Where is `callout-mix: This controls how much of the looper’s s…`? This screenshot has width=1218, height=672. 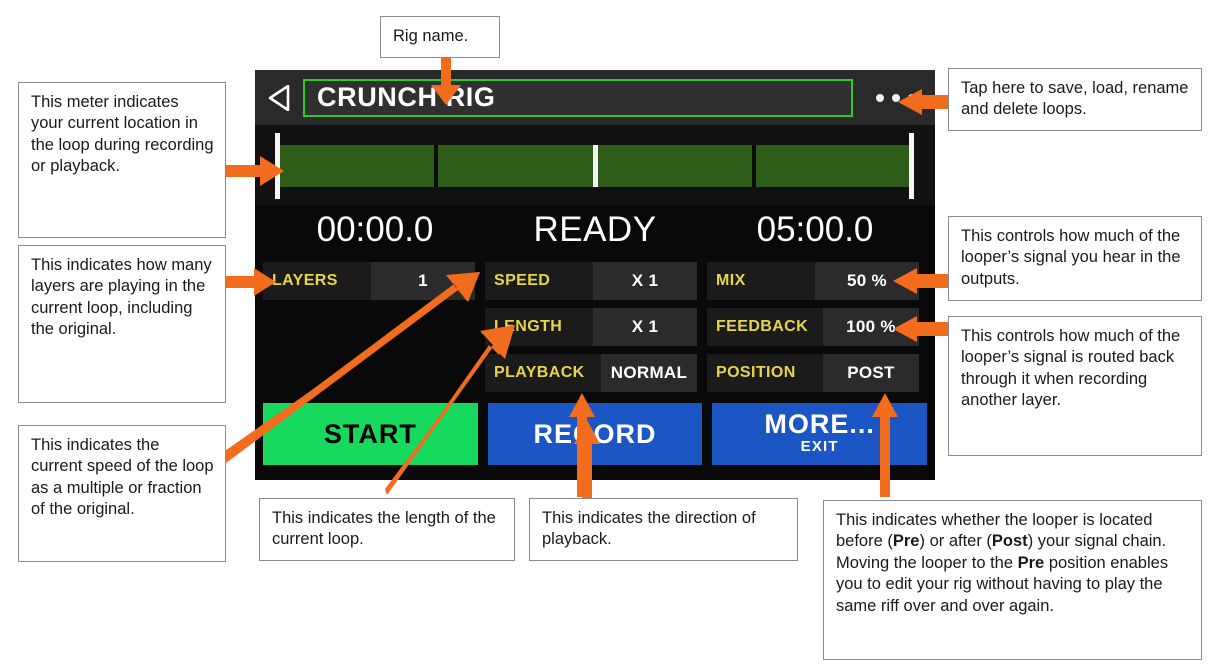
callout-mix: This controls how much of the looper’s s… is located at coordinates (1075, 258).